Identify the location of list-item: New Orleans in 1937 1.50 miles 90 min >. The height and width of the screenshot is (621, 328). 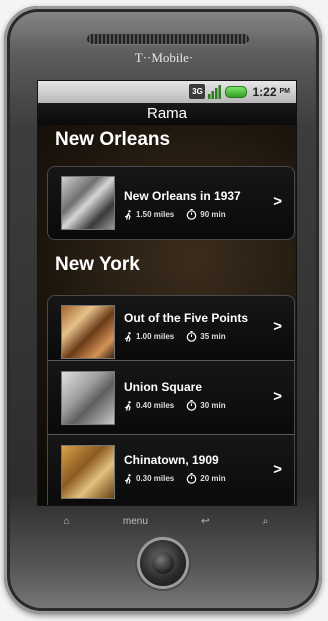
(171, 203).